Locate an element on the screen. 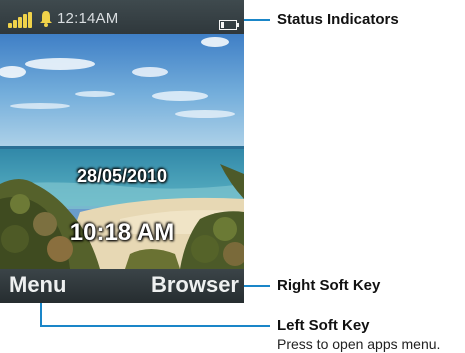 The image size is (465, 353). signal-strength-icon is located at coordinates (22, 20).